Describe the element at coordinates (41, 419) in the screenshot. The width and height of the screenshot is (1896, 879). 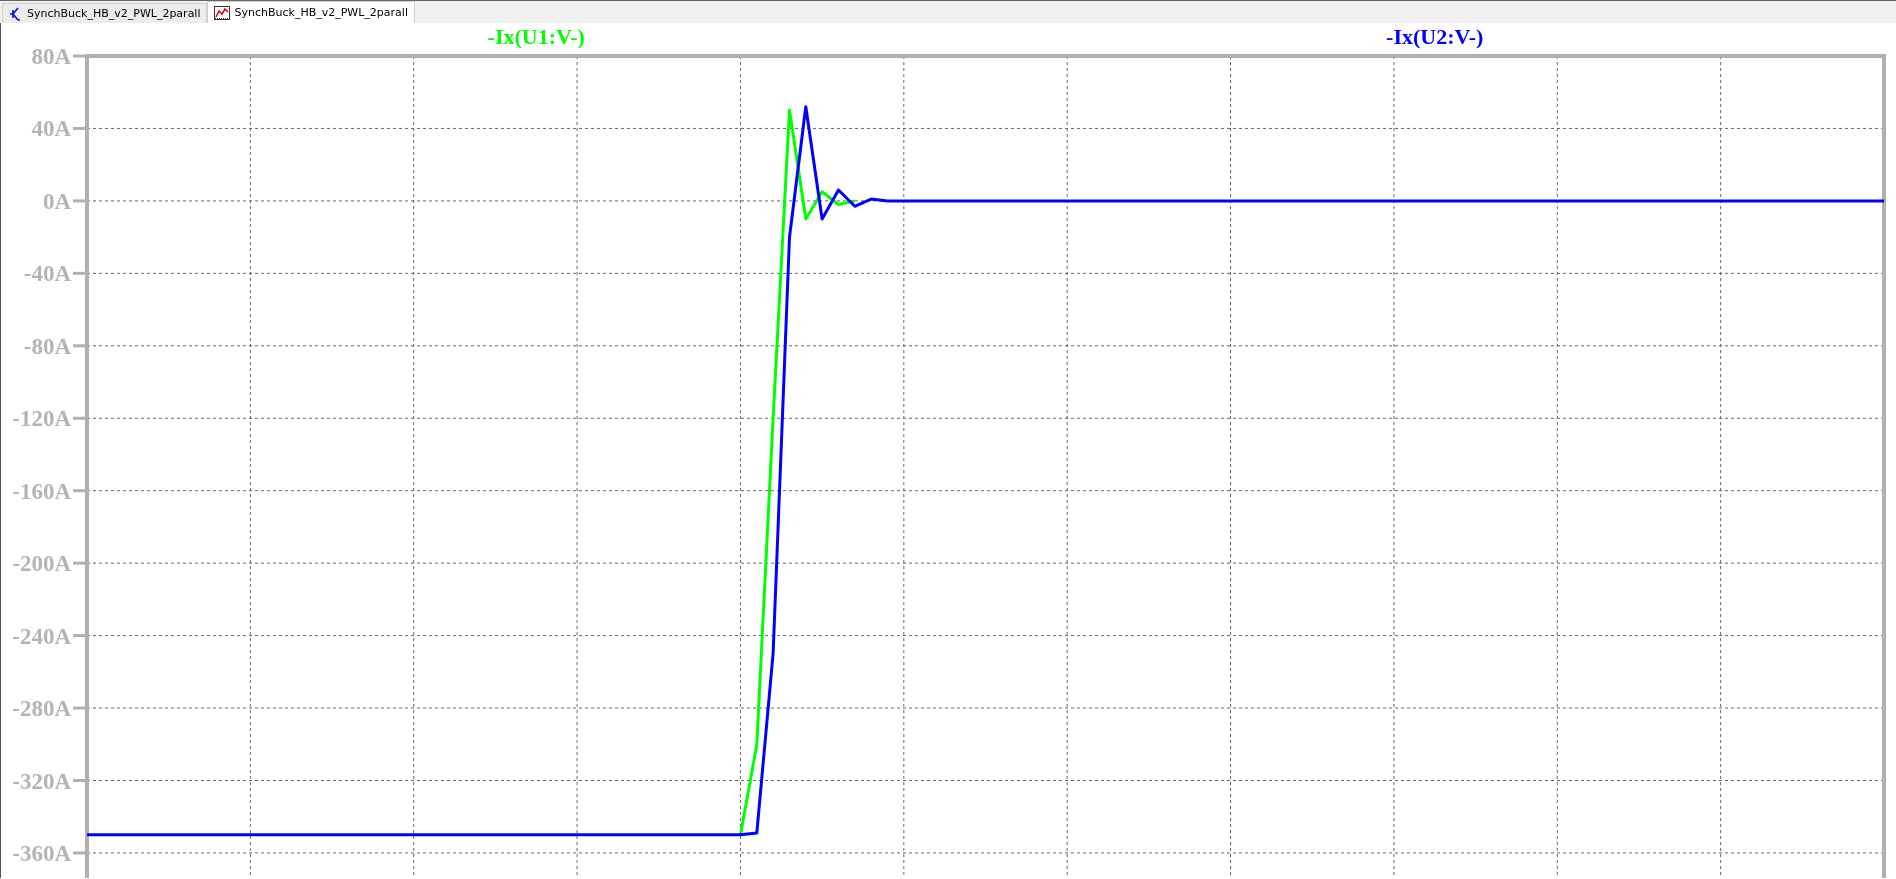
I see `axis-label: -120A` at that location.